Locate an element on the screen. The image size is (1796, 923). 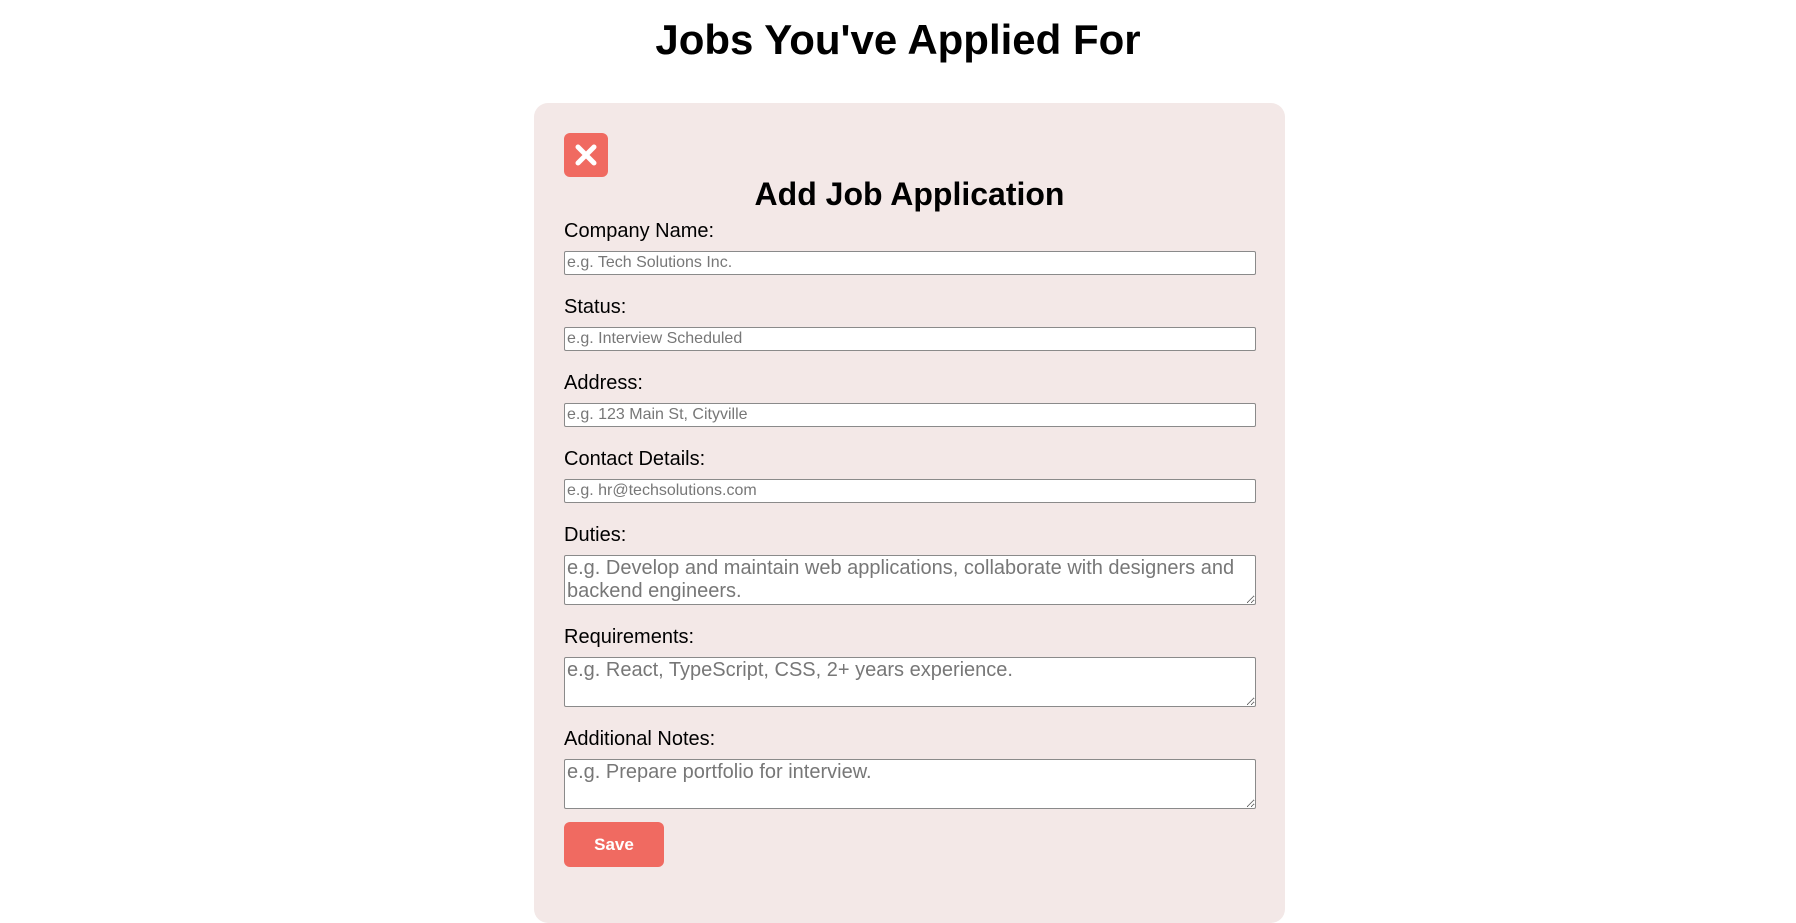
duties-textarea is located at coordinates (910, 580).